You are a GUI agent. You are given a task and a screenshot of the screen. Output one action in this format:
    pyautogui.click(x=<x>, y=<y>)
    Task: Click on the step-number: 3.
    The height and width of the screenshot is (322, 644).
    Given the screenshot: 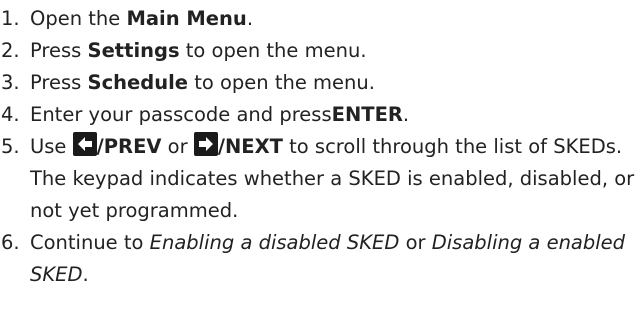 What is the action you would take?
    pyautogui.click(x=10, y=82)
    